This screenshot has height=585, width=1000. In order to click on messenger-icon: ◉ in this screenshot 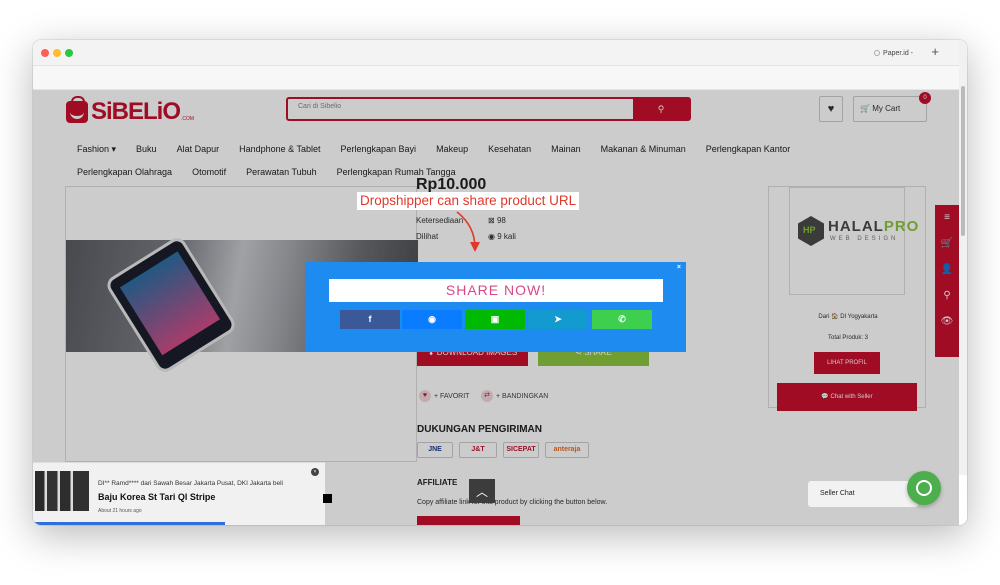, I will do `click(432, 319)`.